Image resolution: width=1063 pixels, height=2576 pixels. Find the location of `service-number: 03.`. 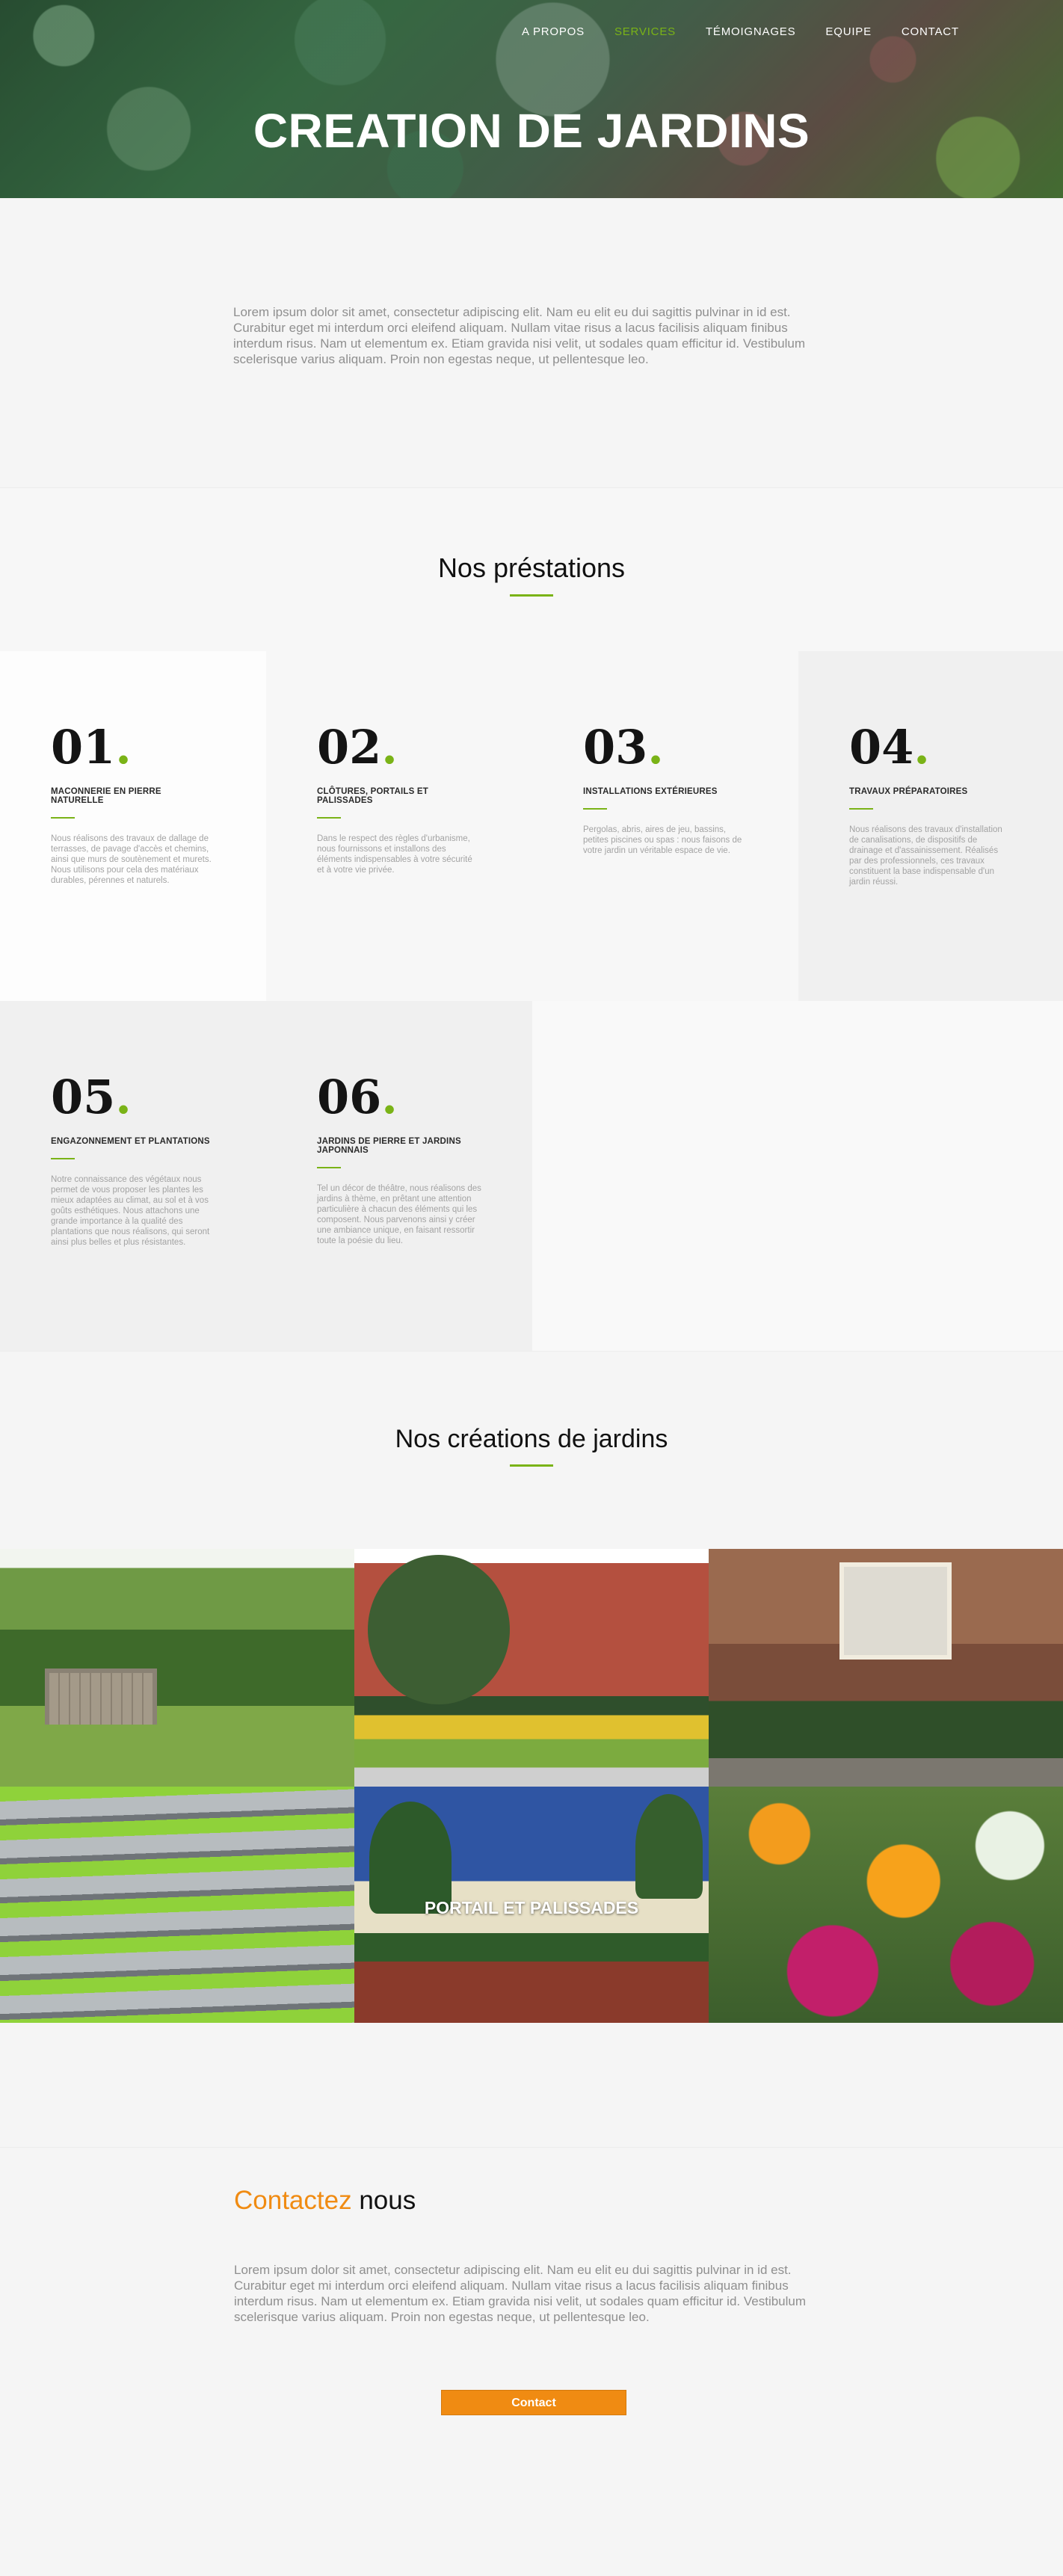

service-number: 03. is located at coordinates (623, 747).